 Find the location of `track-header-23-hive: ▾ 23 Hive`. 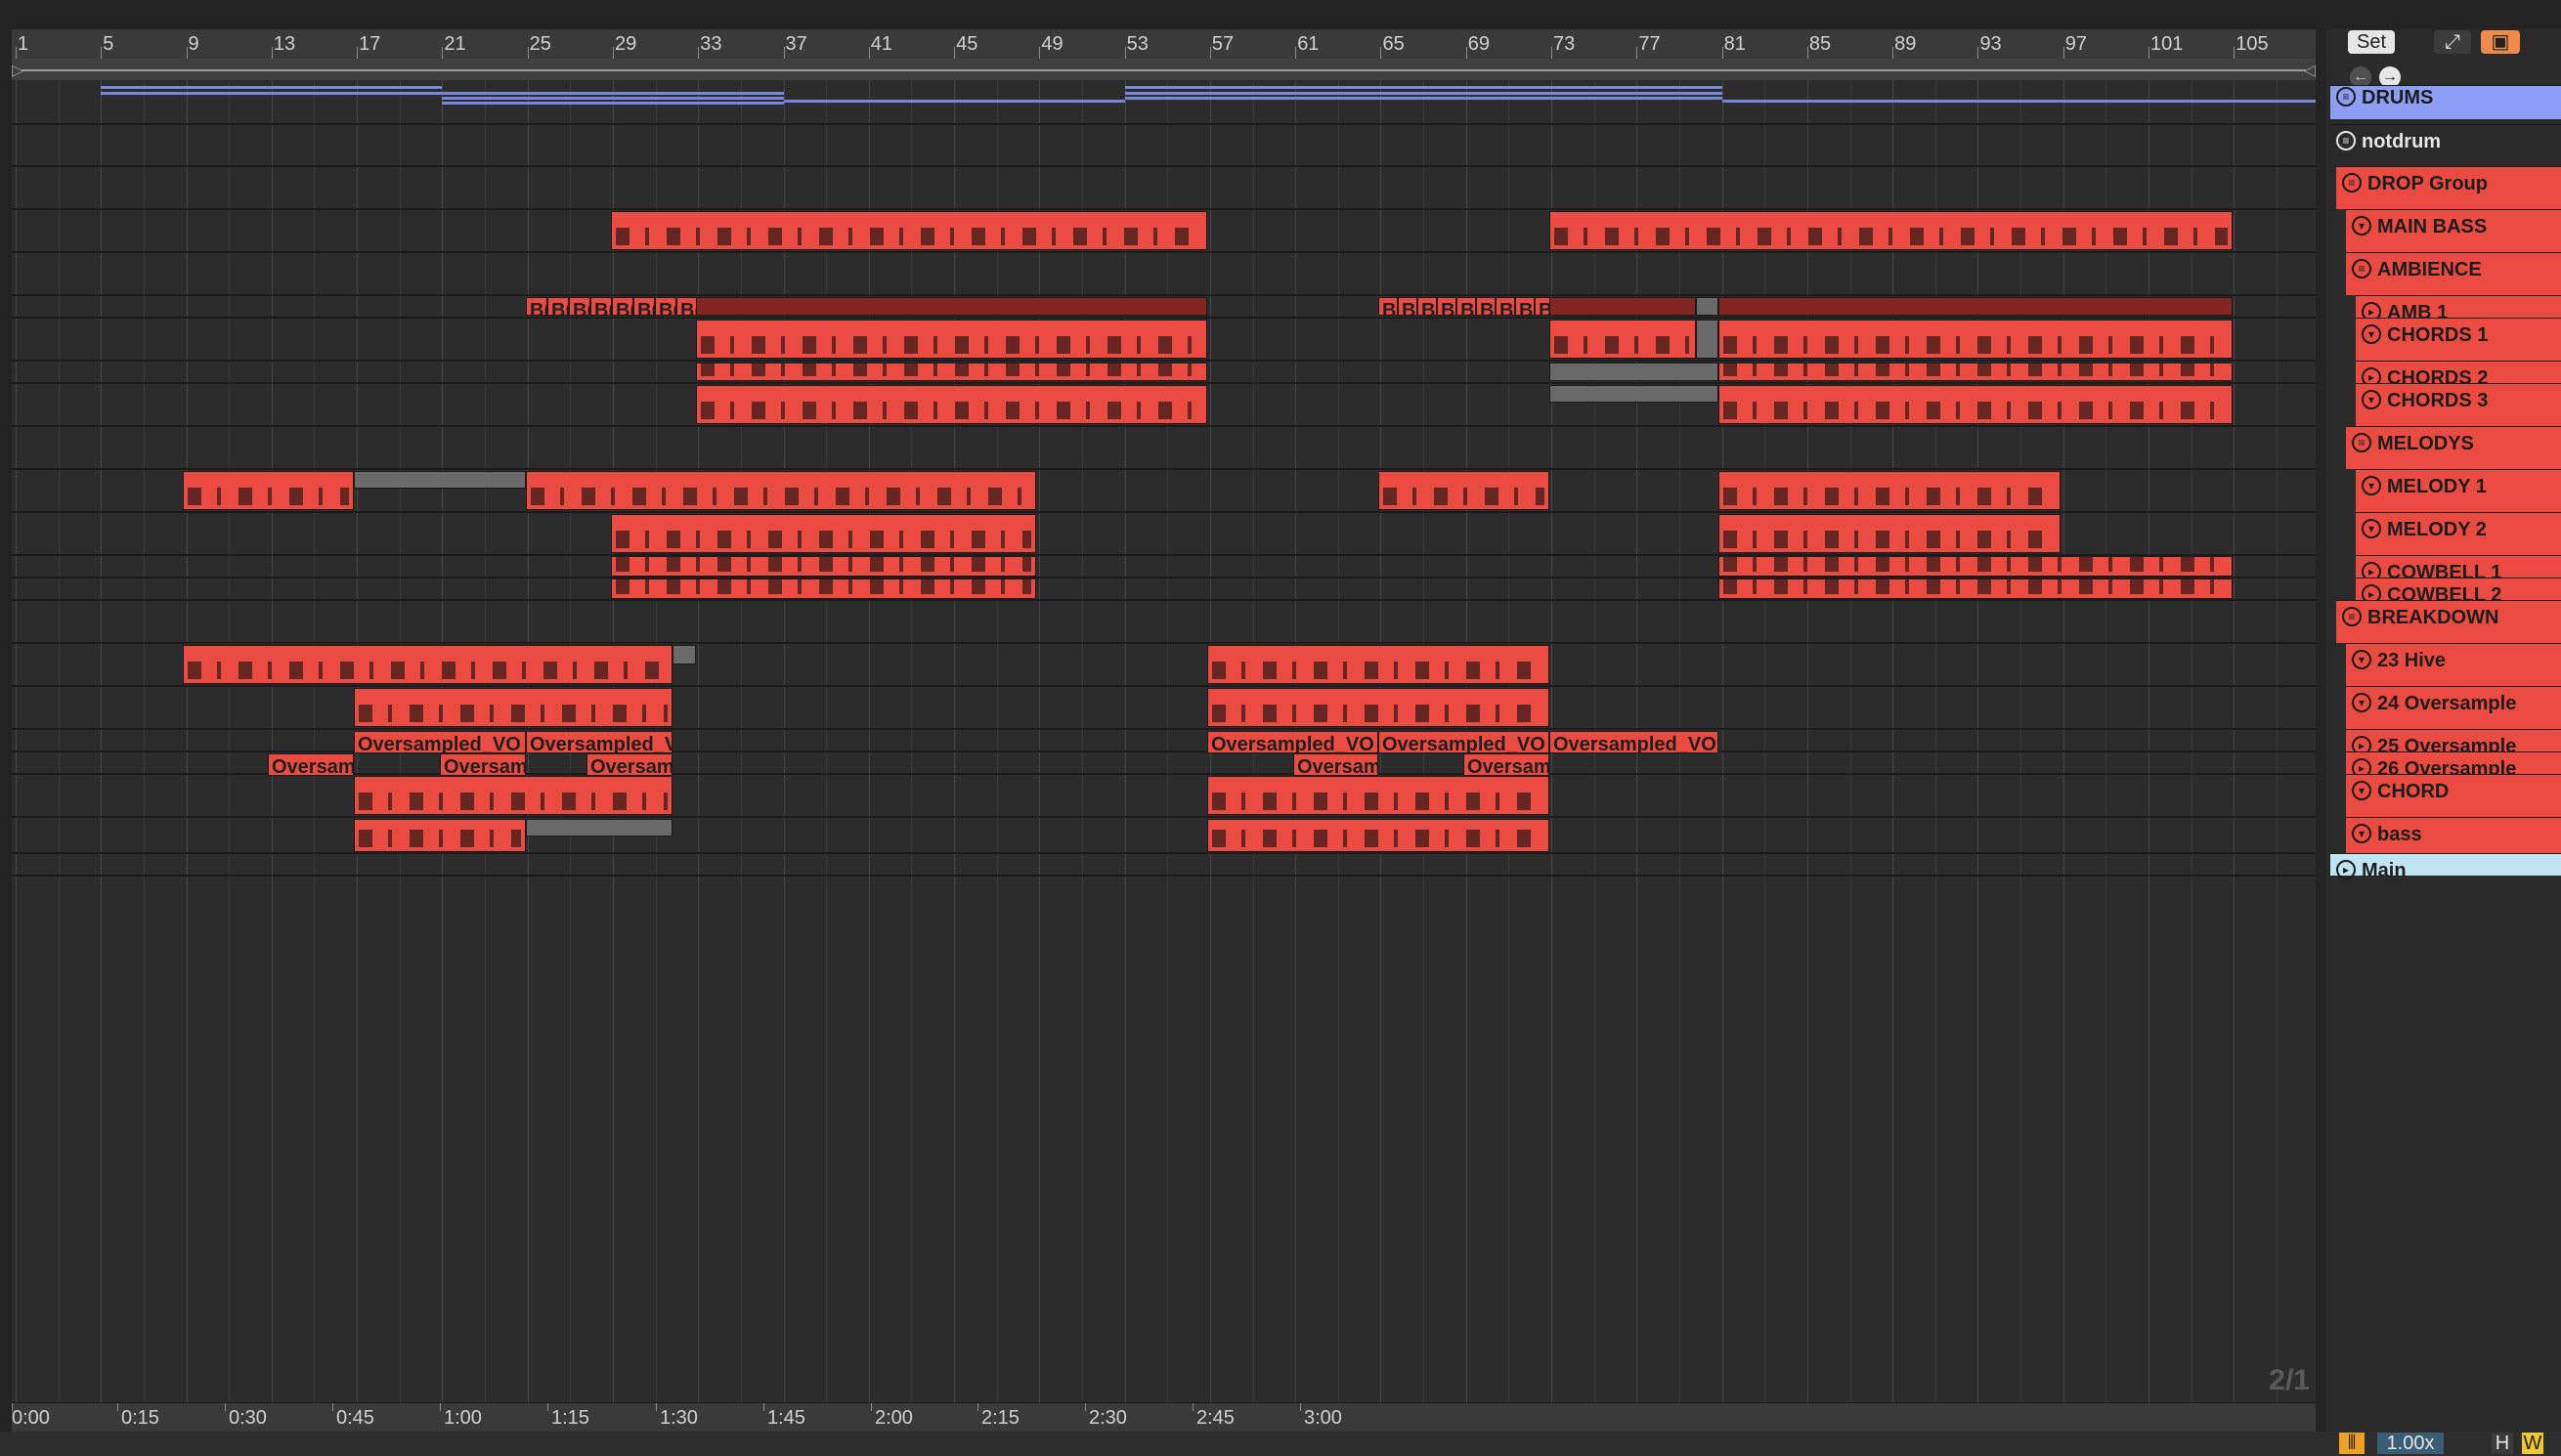

track-header-23-hive: ▾ 23 Hive is located at coordinates (2453, 664).